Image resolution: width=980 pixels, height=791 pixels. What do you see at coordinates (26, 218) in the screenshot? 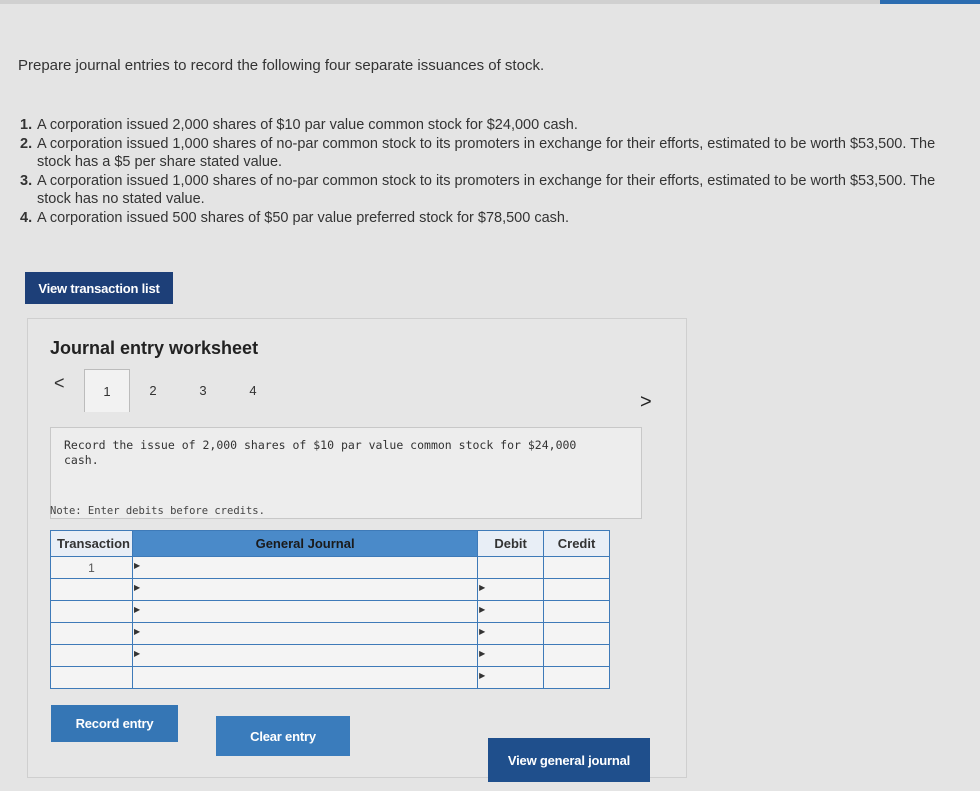
I see `task-number: 4.` at bounding box center [26, 218].